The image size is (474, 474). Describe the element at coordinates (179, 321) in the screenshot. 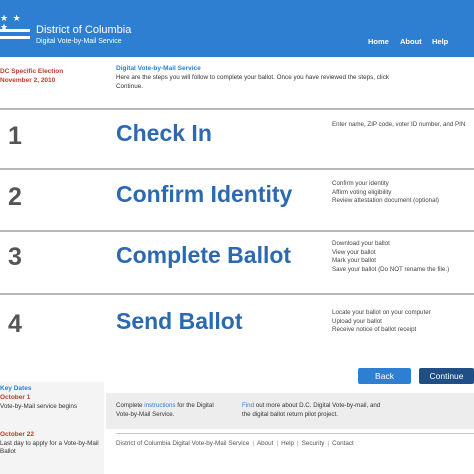

I see `step-title-send-ballot: Send Ballot` at that location.